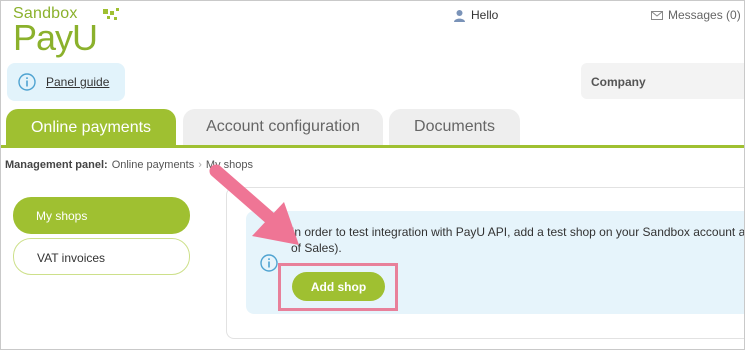 This screenshot has height=350, width=745. What do you see at coordinates (459, 15) in the screenshot?
I see `user-icon` at bounding box center [459, 15].